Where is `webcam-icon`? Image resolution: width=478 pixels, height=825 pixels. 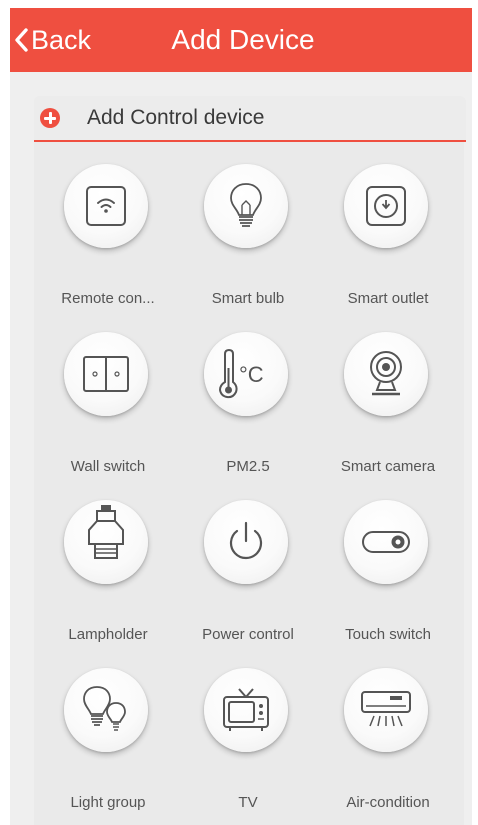 webcam-icon is located at coordinates (386, 373).